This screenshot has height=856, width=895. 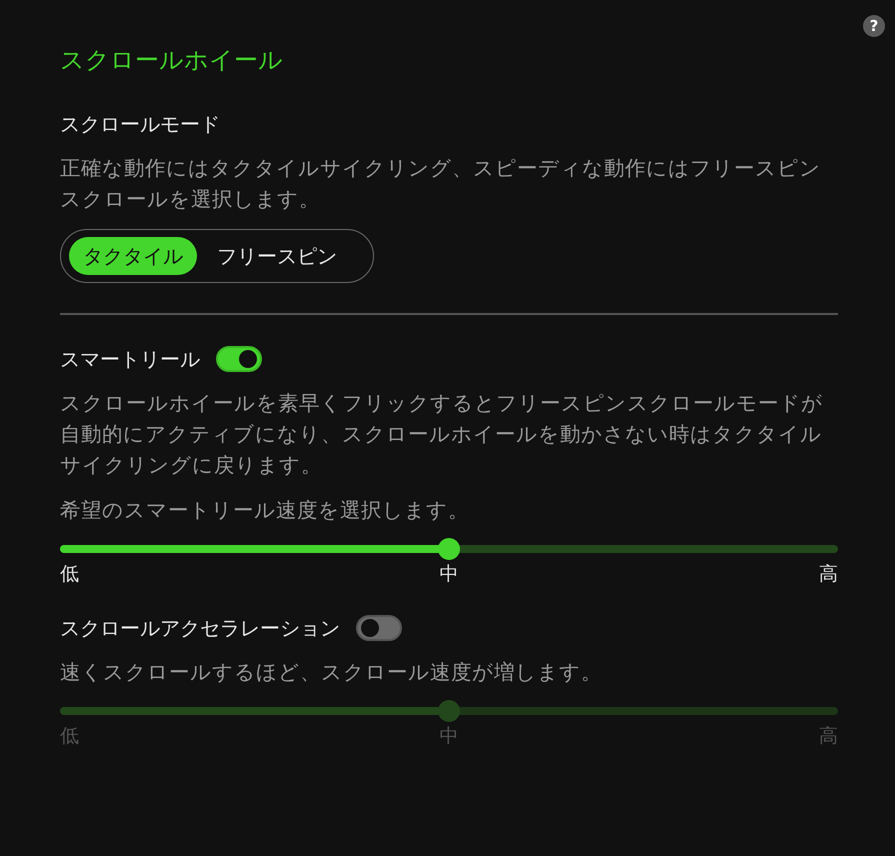 I want to click on setting-description: 速くスクロールするほど、スクロール速度が増します。, so click(x=331, y=672).